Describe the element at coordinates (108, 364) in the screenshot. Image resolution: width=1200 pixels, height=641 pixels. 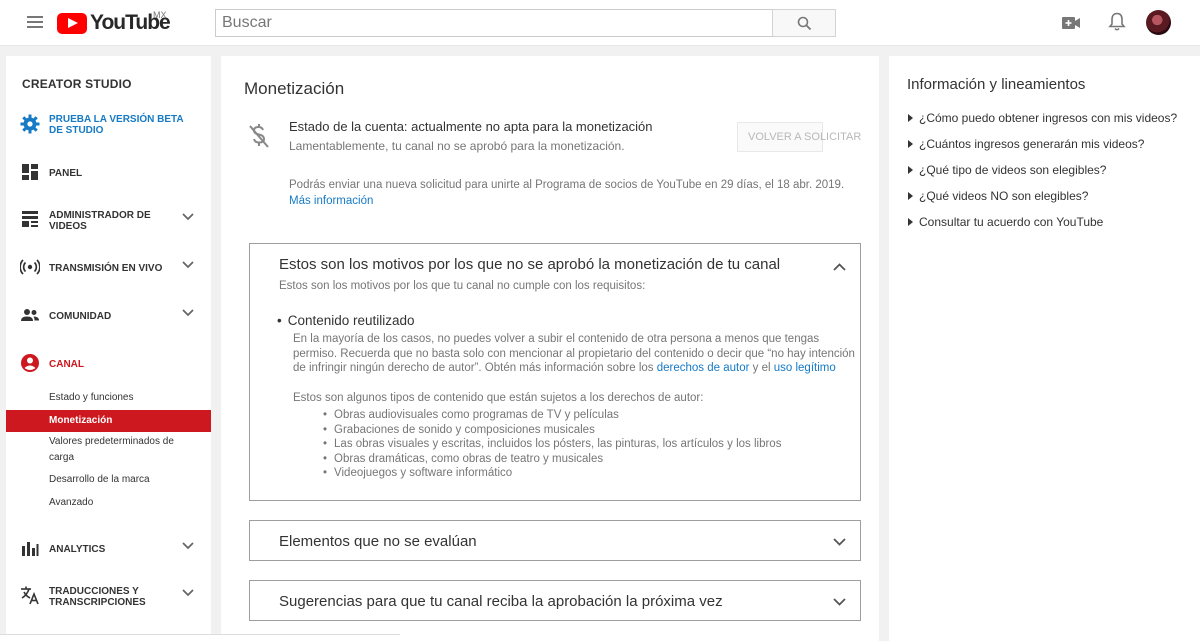
I see `sidebar-item-channel: CANAL` at that location.